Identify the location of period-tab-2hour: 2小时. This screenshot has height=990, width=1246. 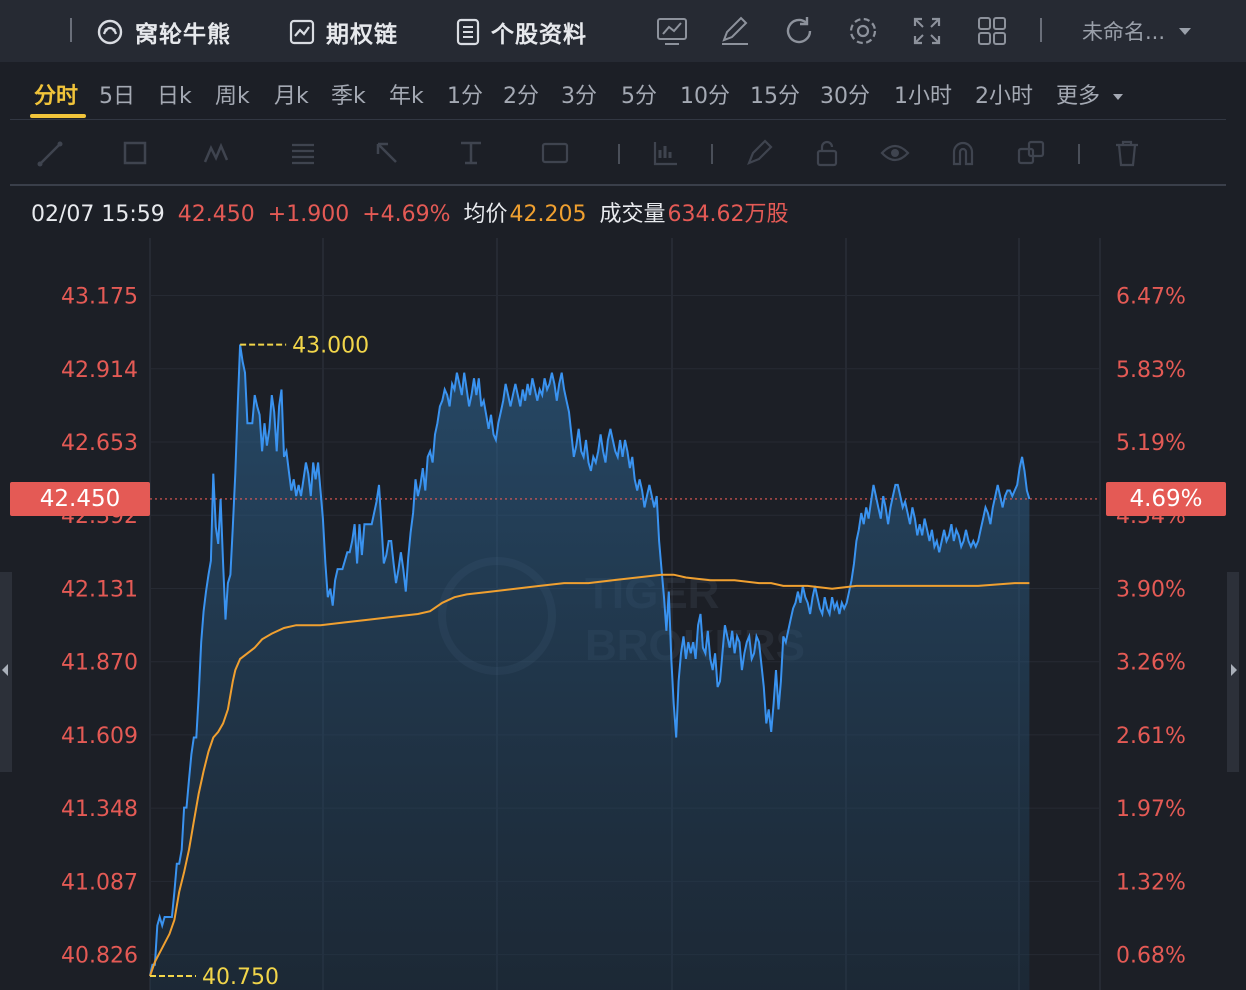
(1004, 94).